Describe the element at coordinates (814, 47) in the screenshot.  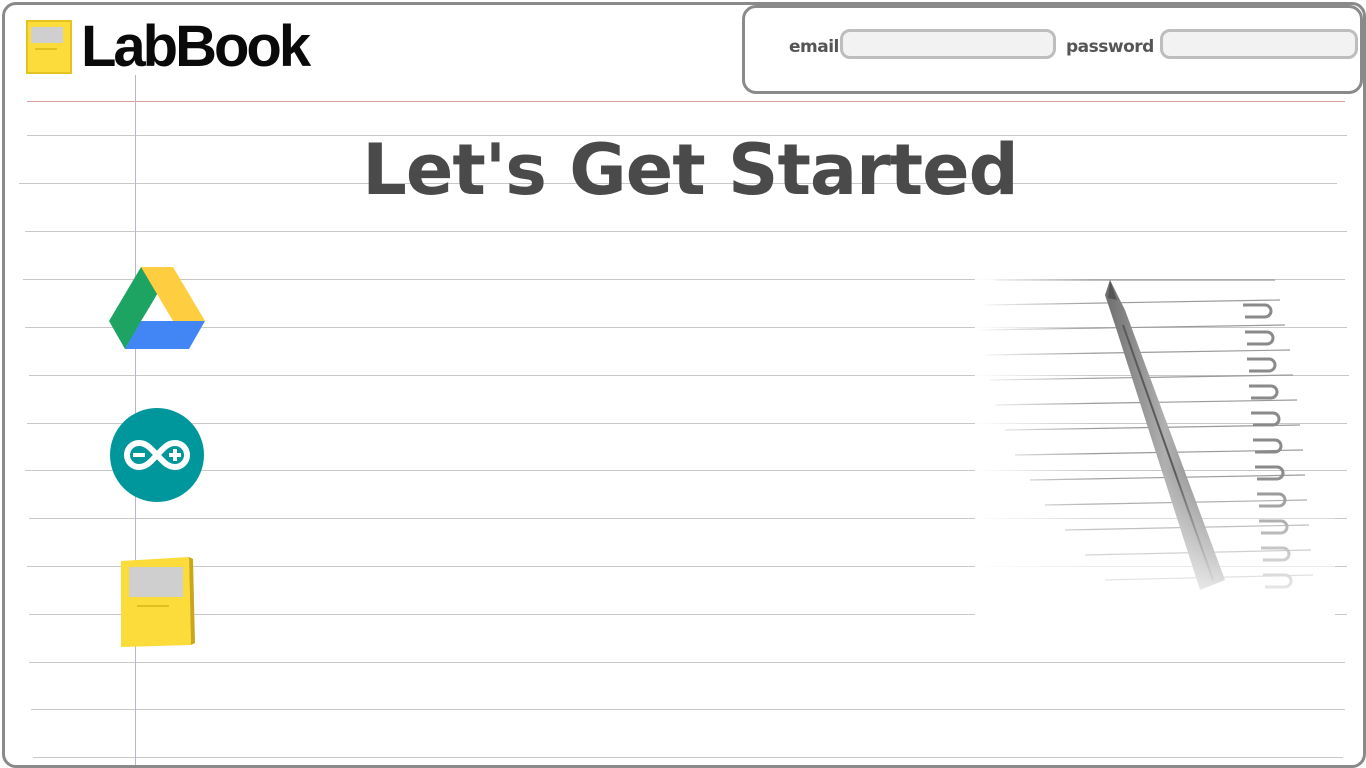
I see `email-label: email` at that location.